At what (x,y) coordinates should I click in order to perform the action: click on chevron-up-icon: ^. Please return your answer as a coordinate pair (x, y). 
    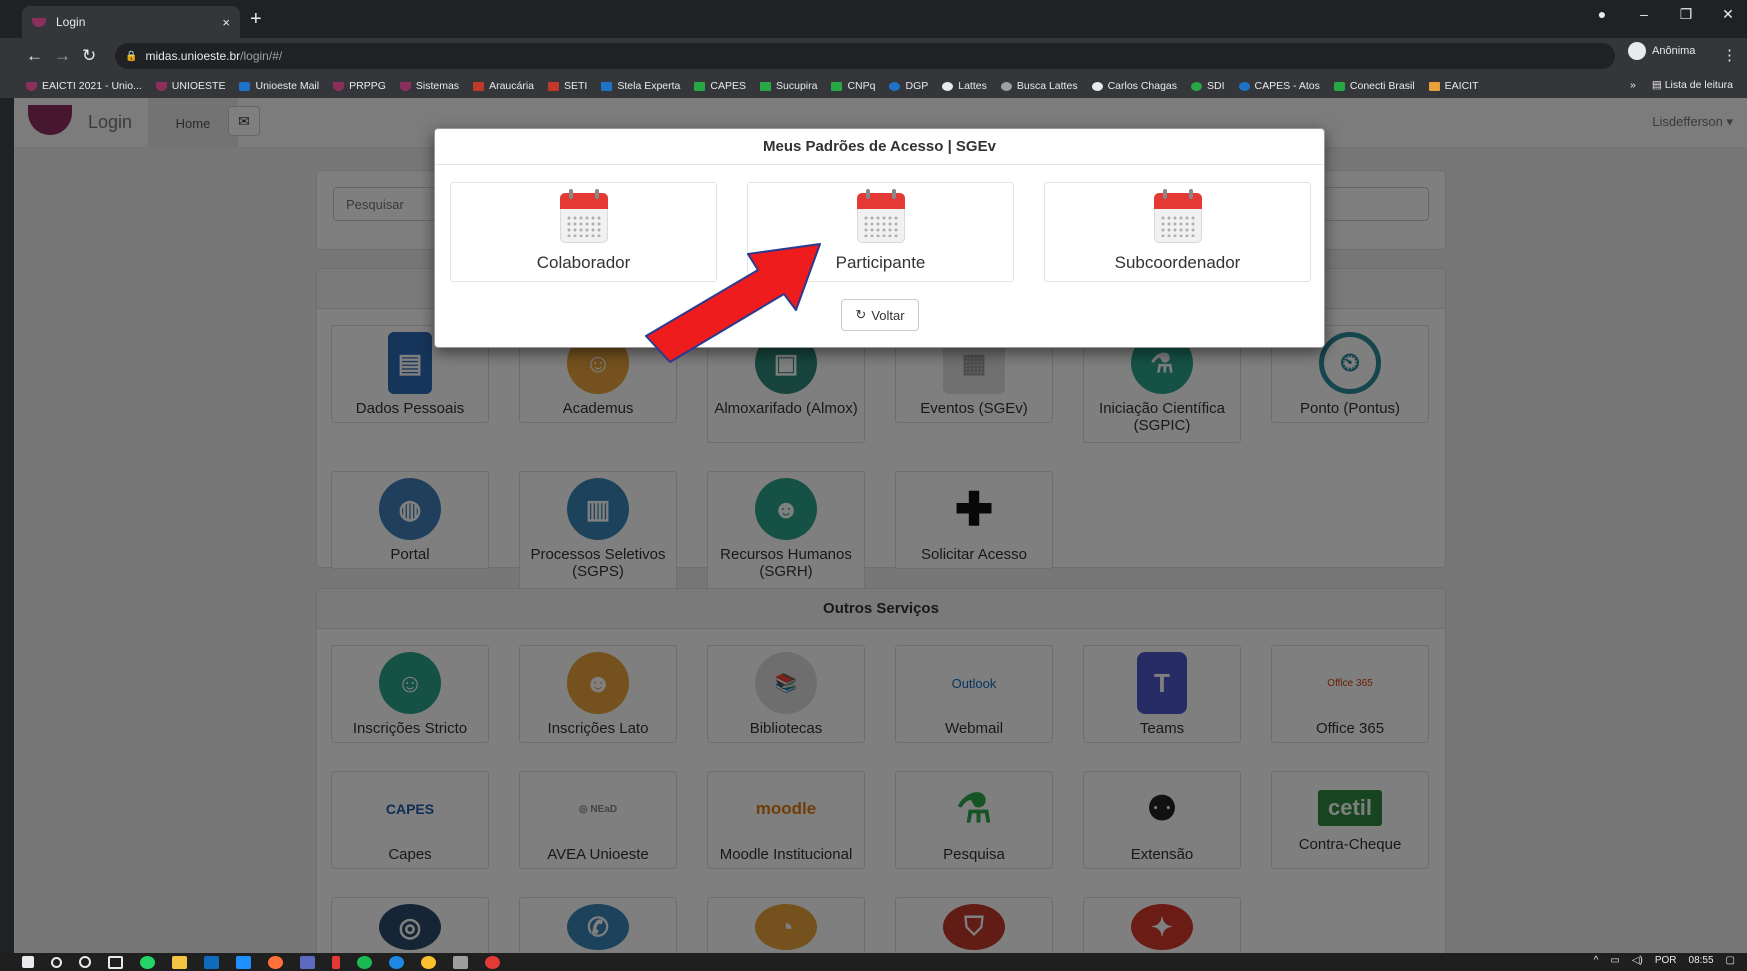
    Looking at the image, I should click on (1596, 960).